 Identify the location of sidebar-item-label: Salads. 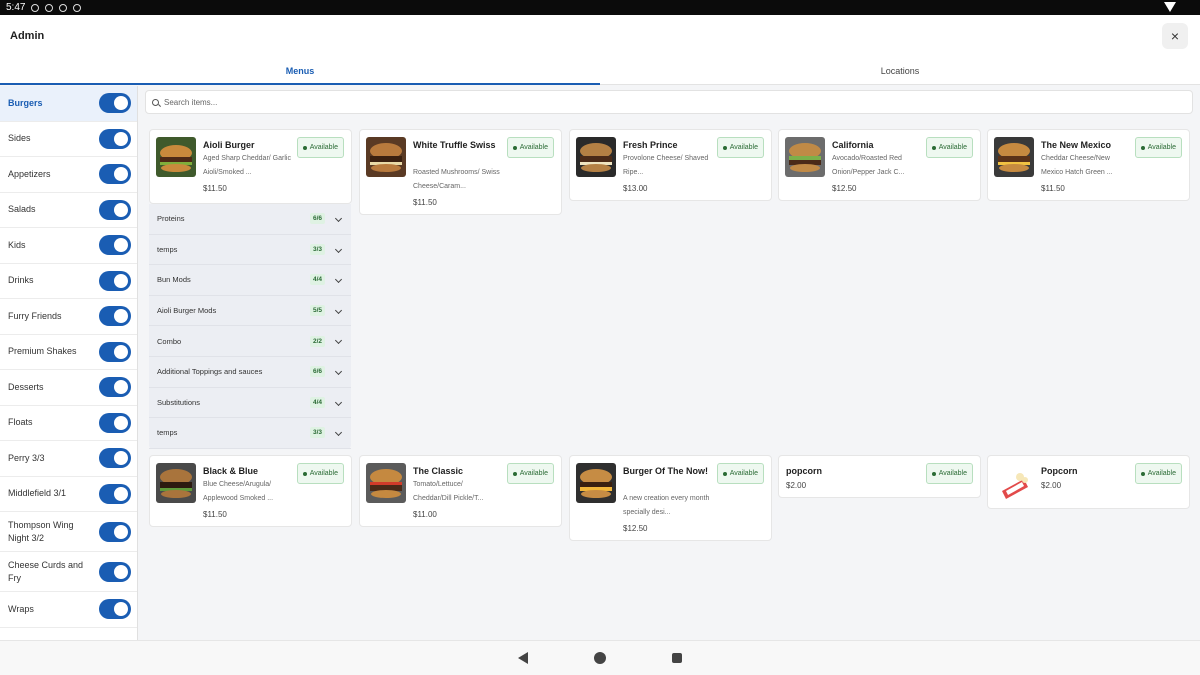
(22, 209).